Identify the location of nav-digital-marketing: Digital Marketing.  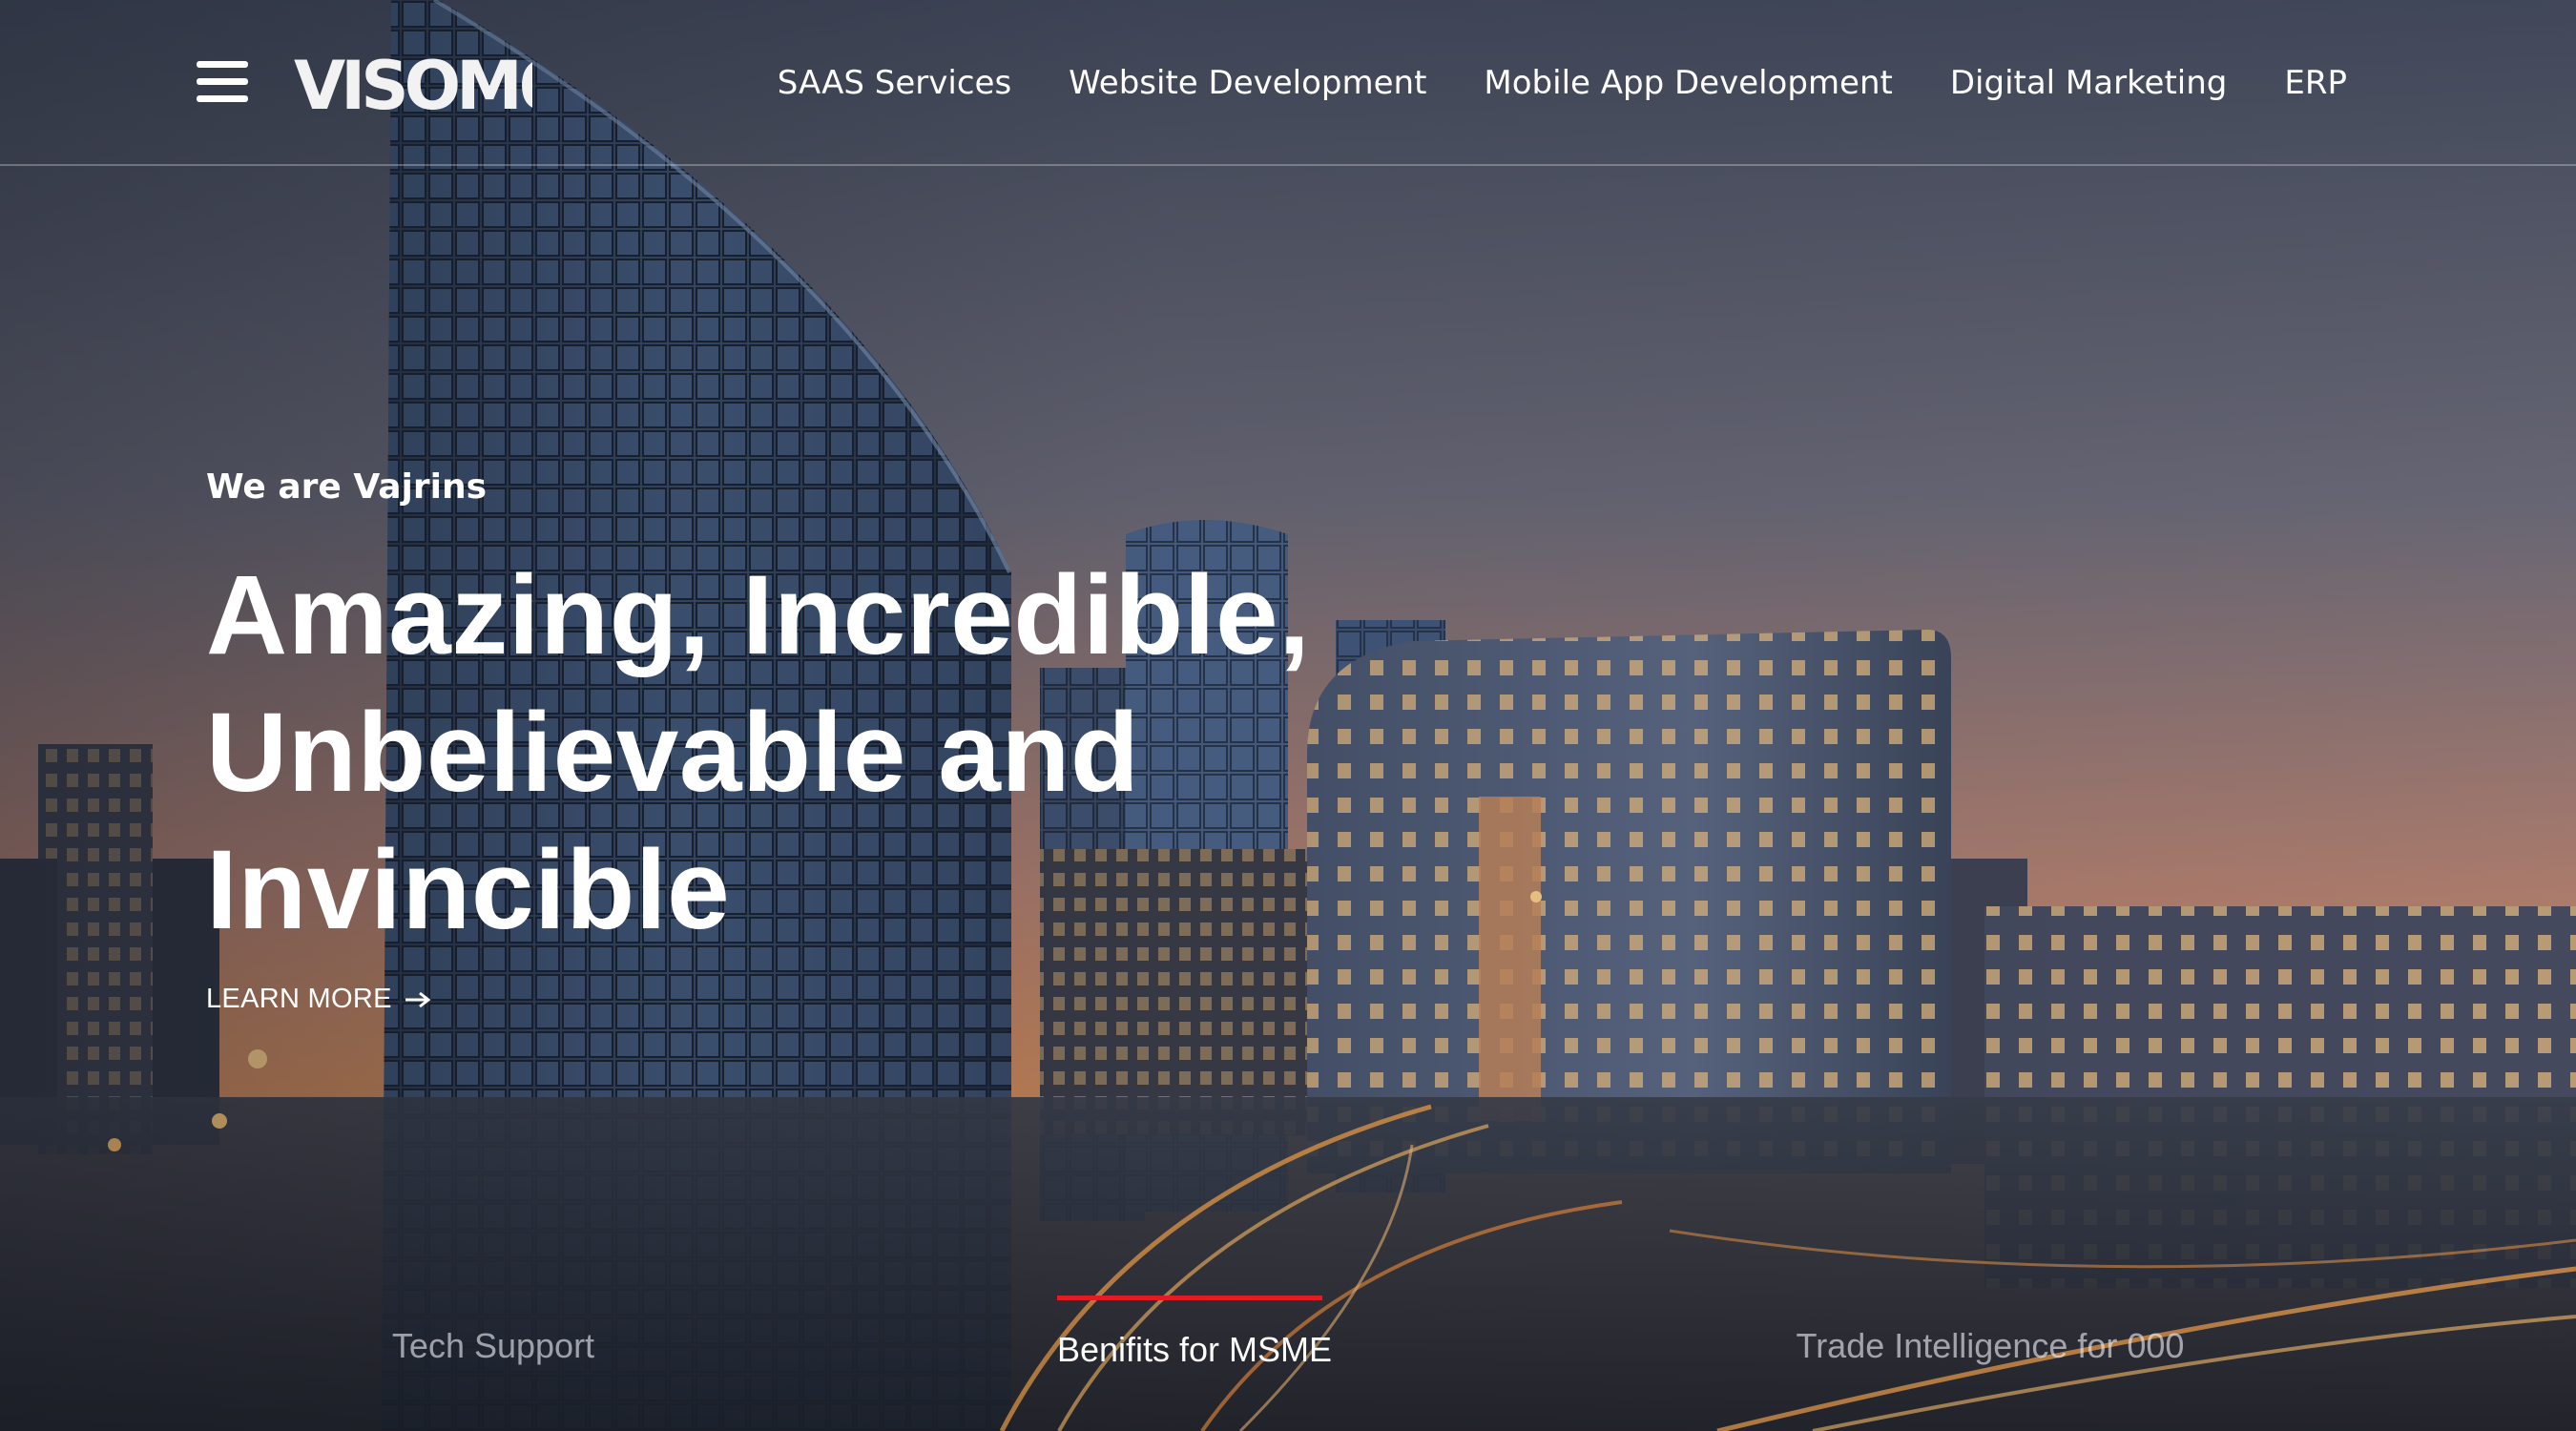
(2089, 83).